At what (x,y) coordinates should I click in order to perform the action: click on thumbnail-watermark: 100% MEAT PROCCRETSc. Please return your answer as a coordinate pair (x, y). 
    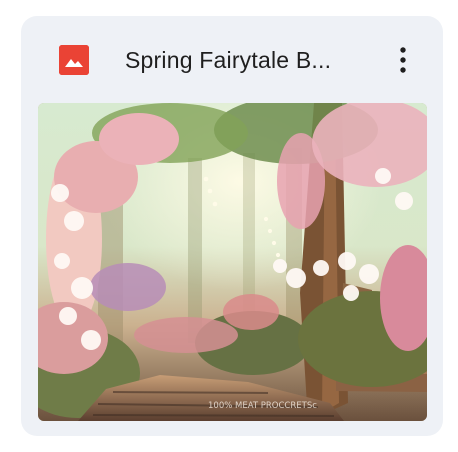
    Looking at the image, I should click on (262, 406).